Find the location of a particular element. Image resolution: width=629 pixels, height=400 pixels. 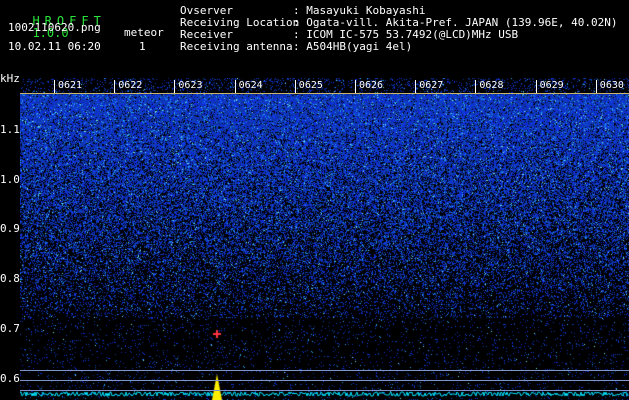

time-tick-label: 0624 is located at coordinates (250, 85).